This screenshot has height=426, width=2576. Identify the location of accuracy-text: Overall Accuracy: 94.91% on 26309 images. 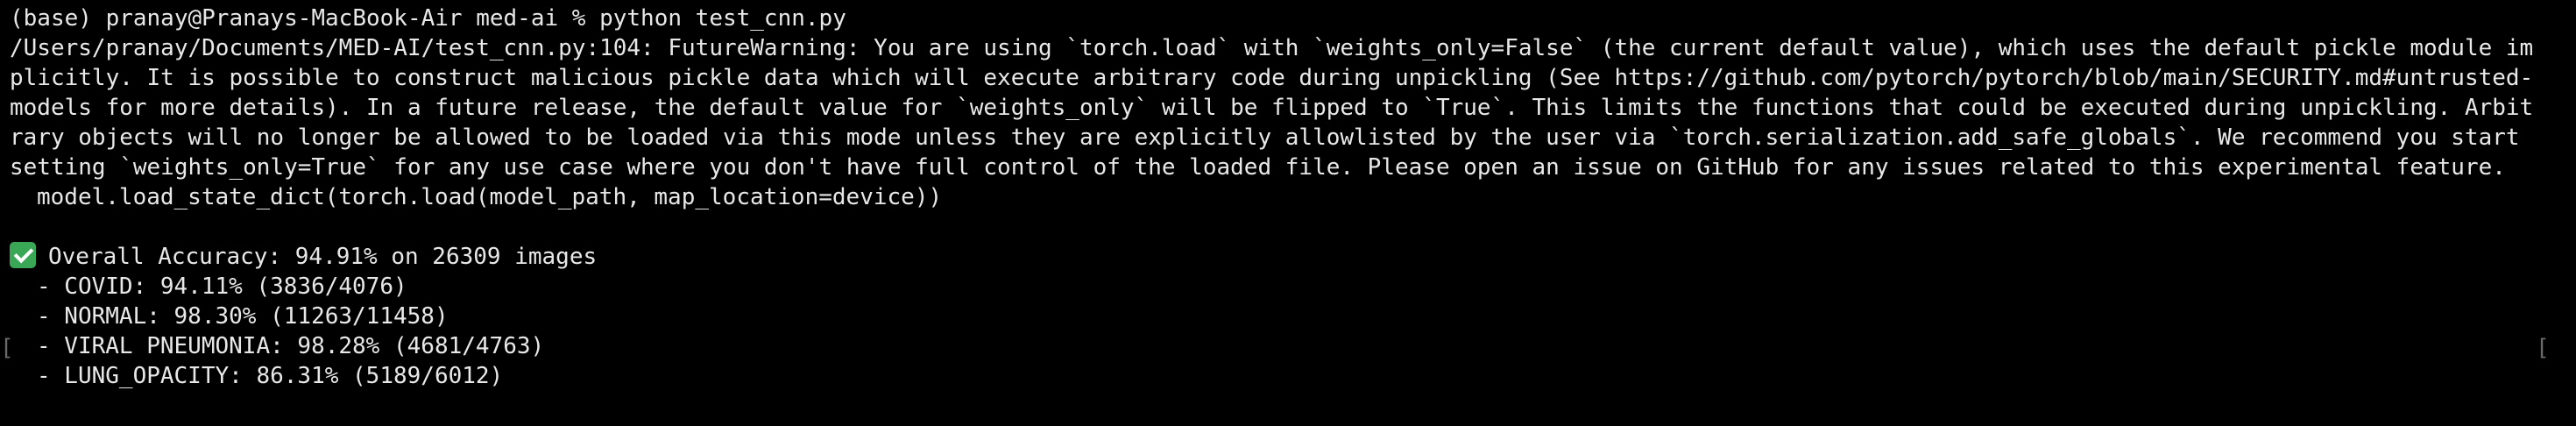
(323, 257).